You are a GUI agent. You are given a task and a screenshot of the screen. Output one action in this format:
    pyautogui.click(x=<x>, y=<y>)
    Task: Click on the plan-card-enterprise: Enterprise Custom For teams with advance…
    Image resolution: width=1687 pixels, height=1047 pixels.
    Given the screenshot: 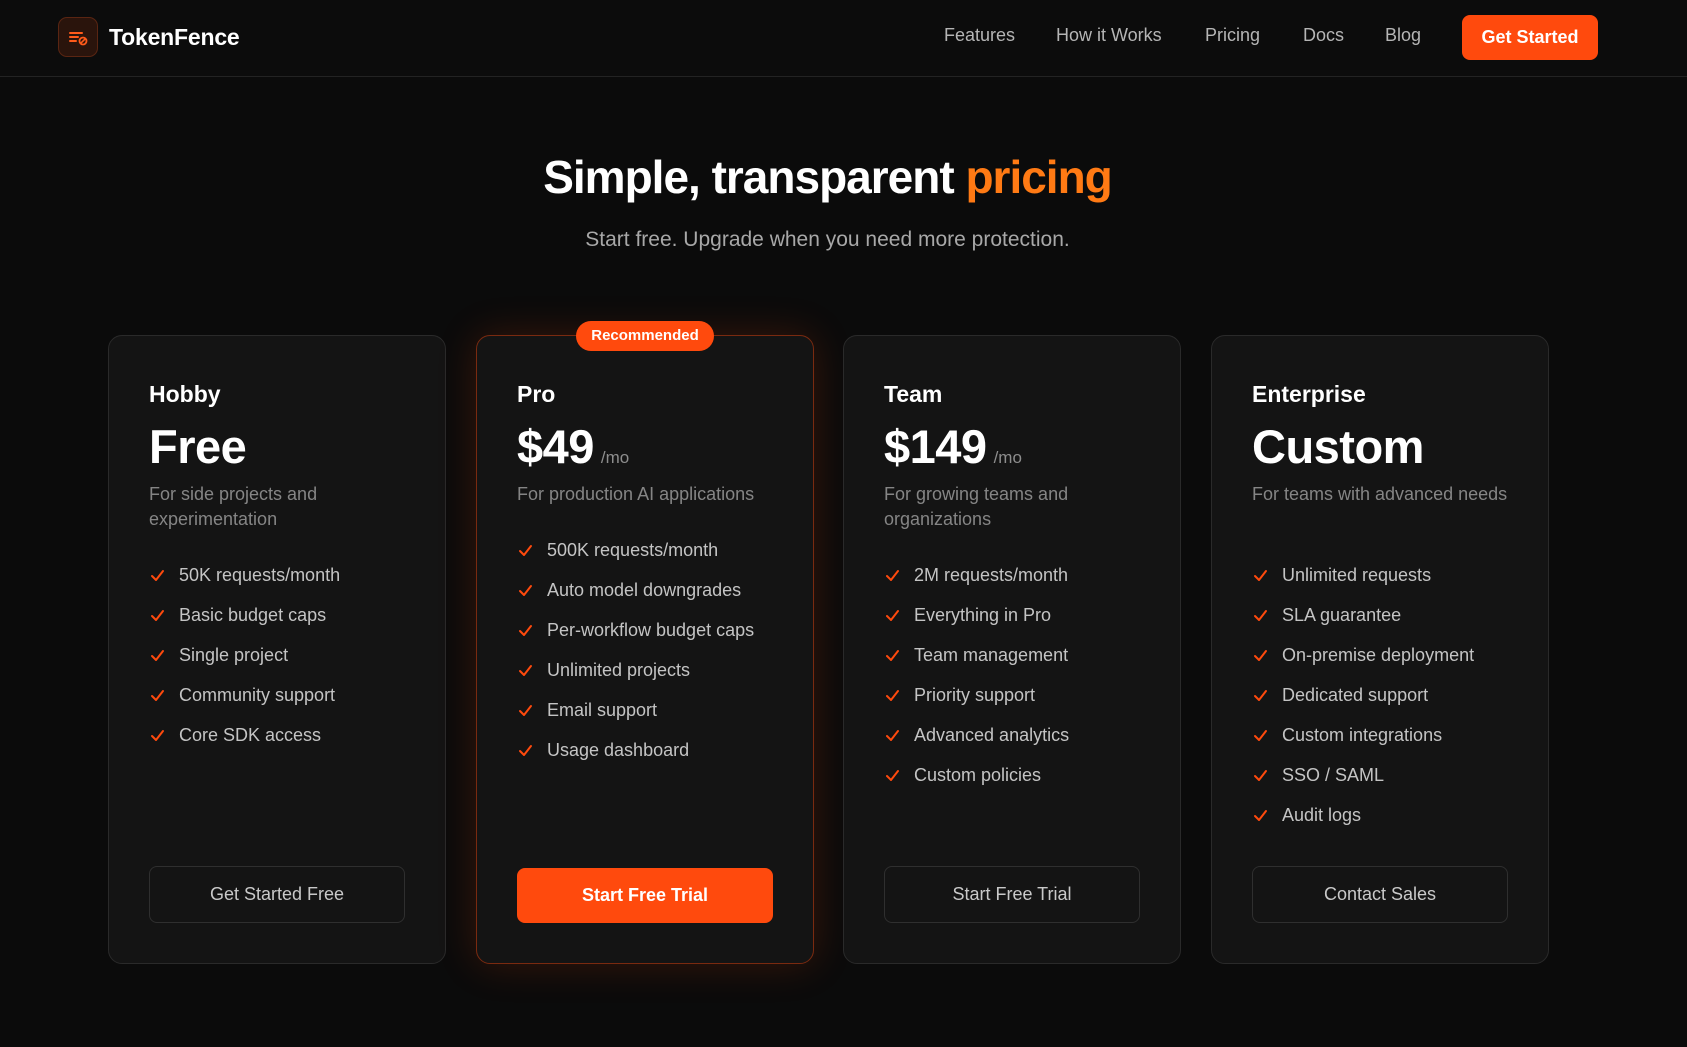 What is the action you would take?
    pyautogui.click(x=1380, y=649)
    